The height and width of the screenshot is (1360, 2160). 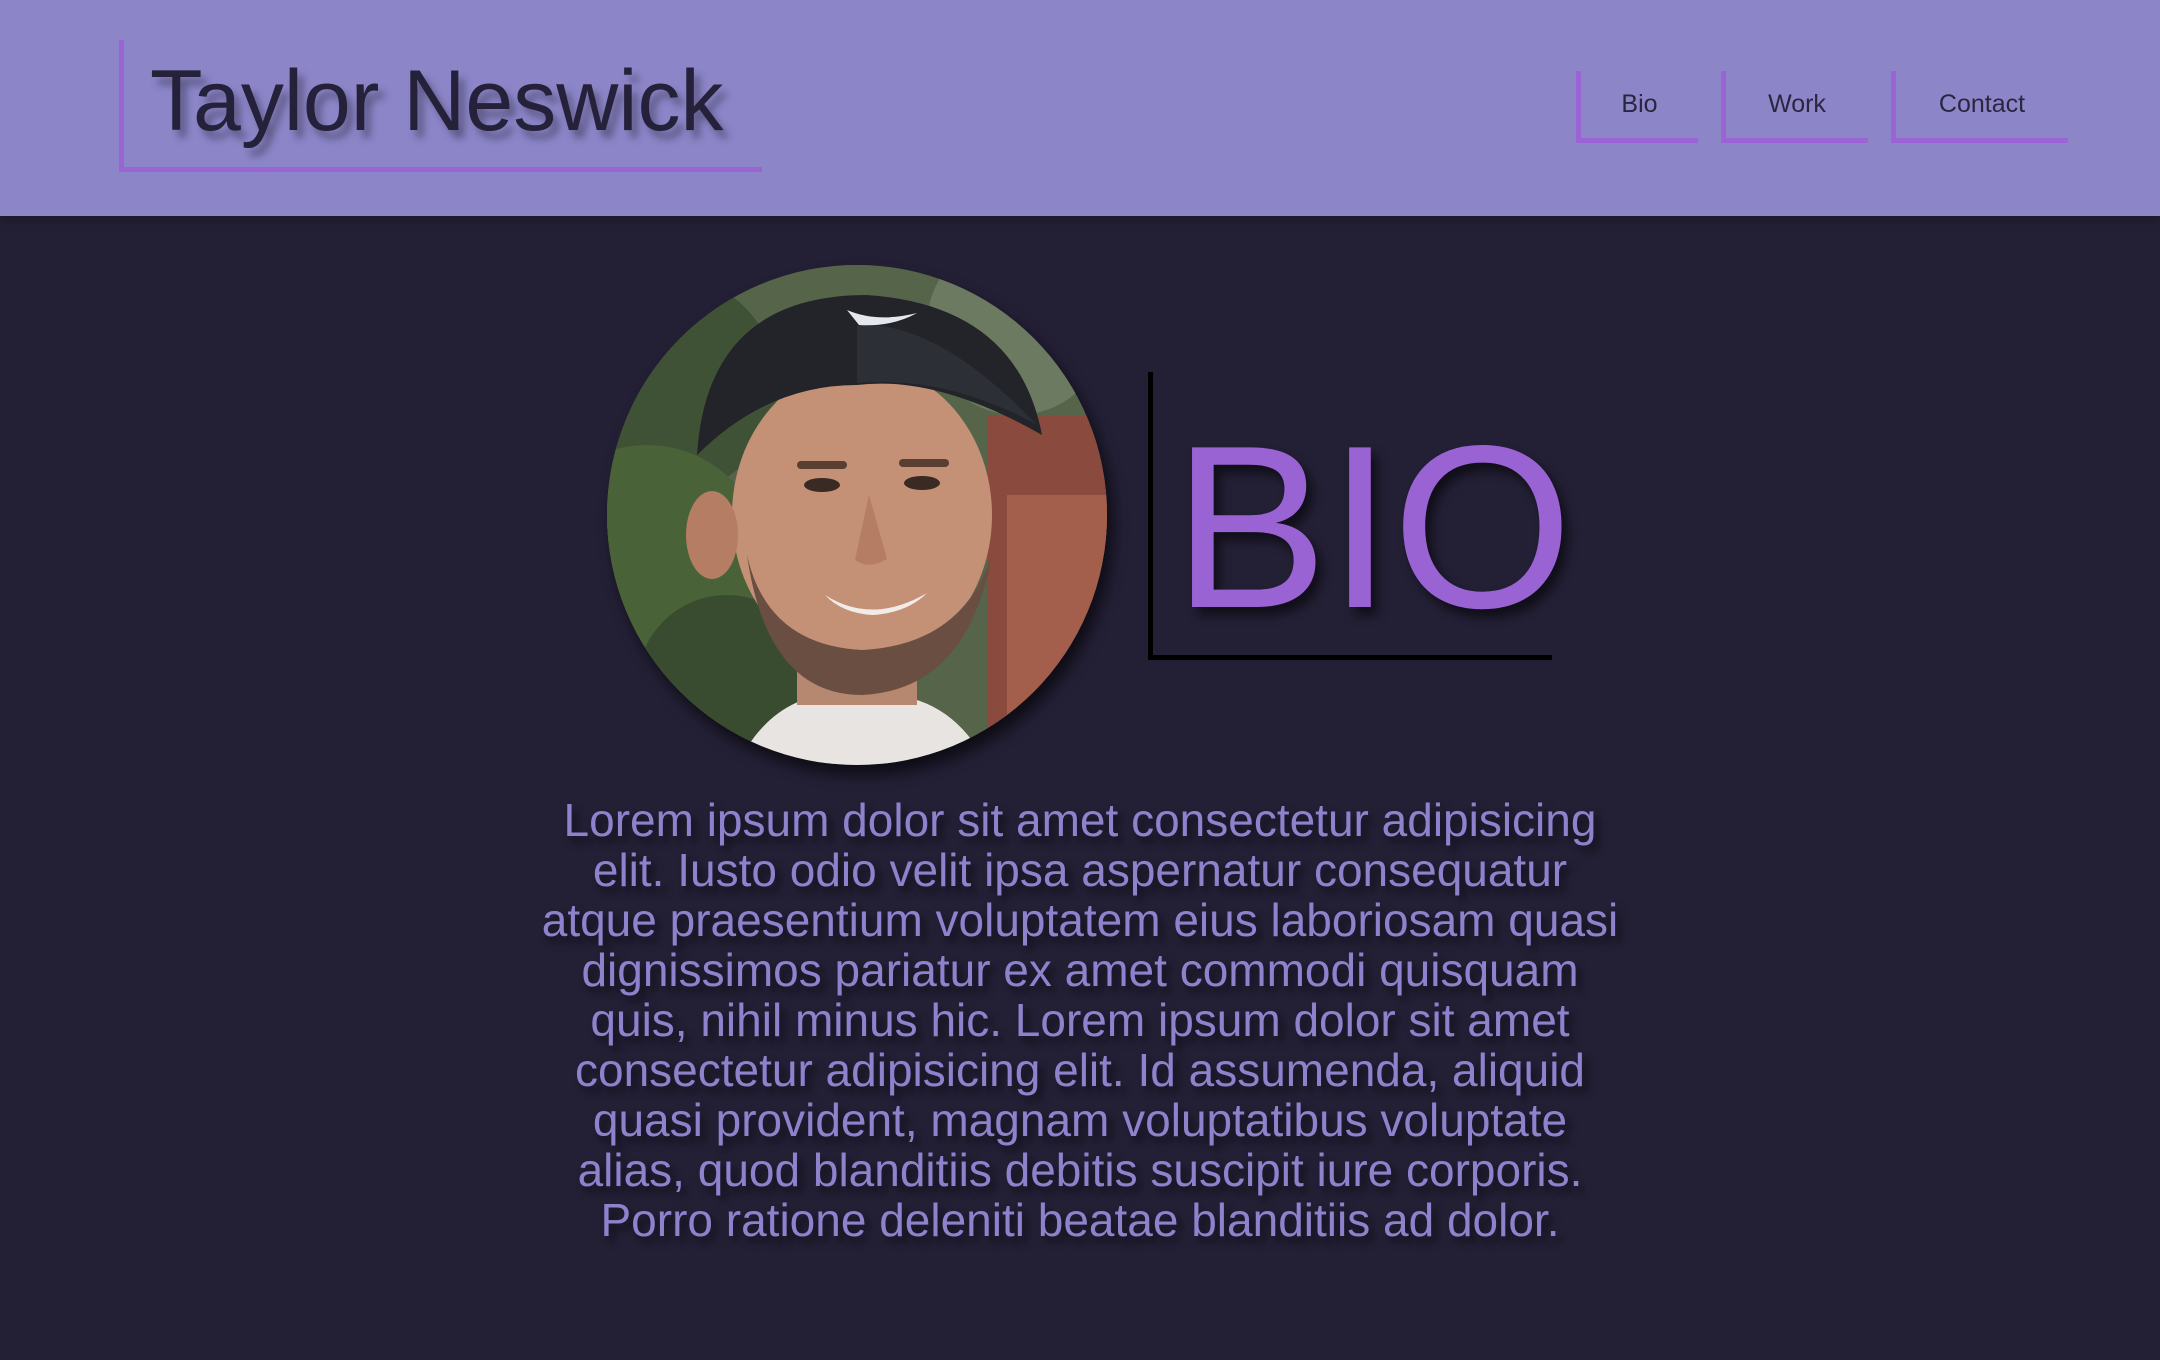 What do you see at coordinates (1373, 527) in the screenshot?
I see `bio-heading: BIO` at bounding box center [1373, 527].